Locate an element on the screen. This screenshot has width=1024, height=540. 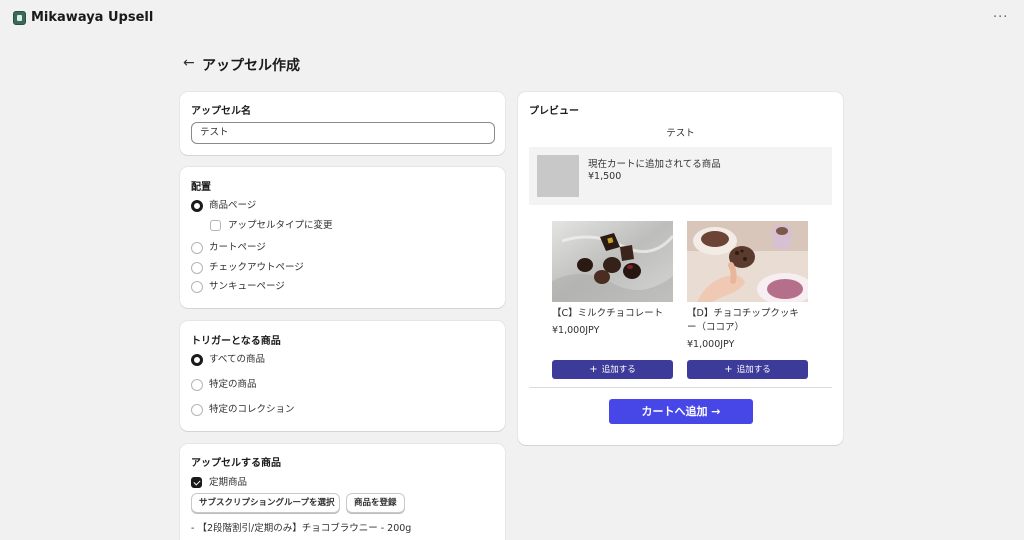
arrow-left-icon: ← is located at coordinates (189, 63).